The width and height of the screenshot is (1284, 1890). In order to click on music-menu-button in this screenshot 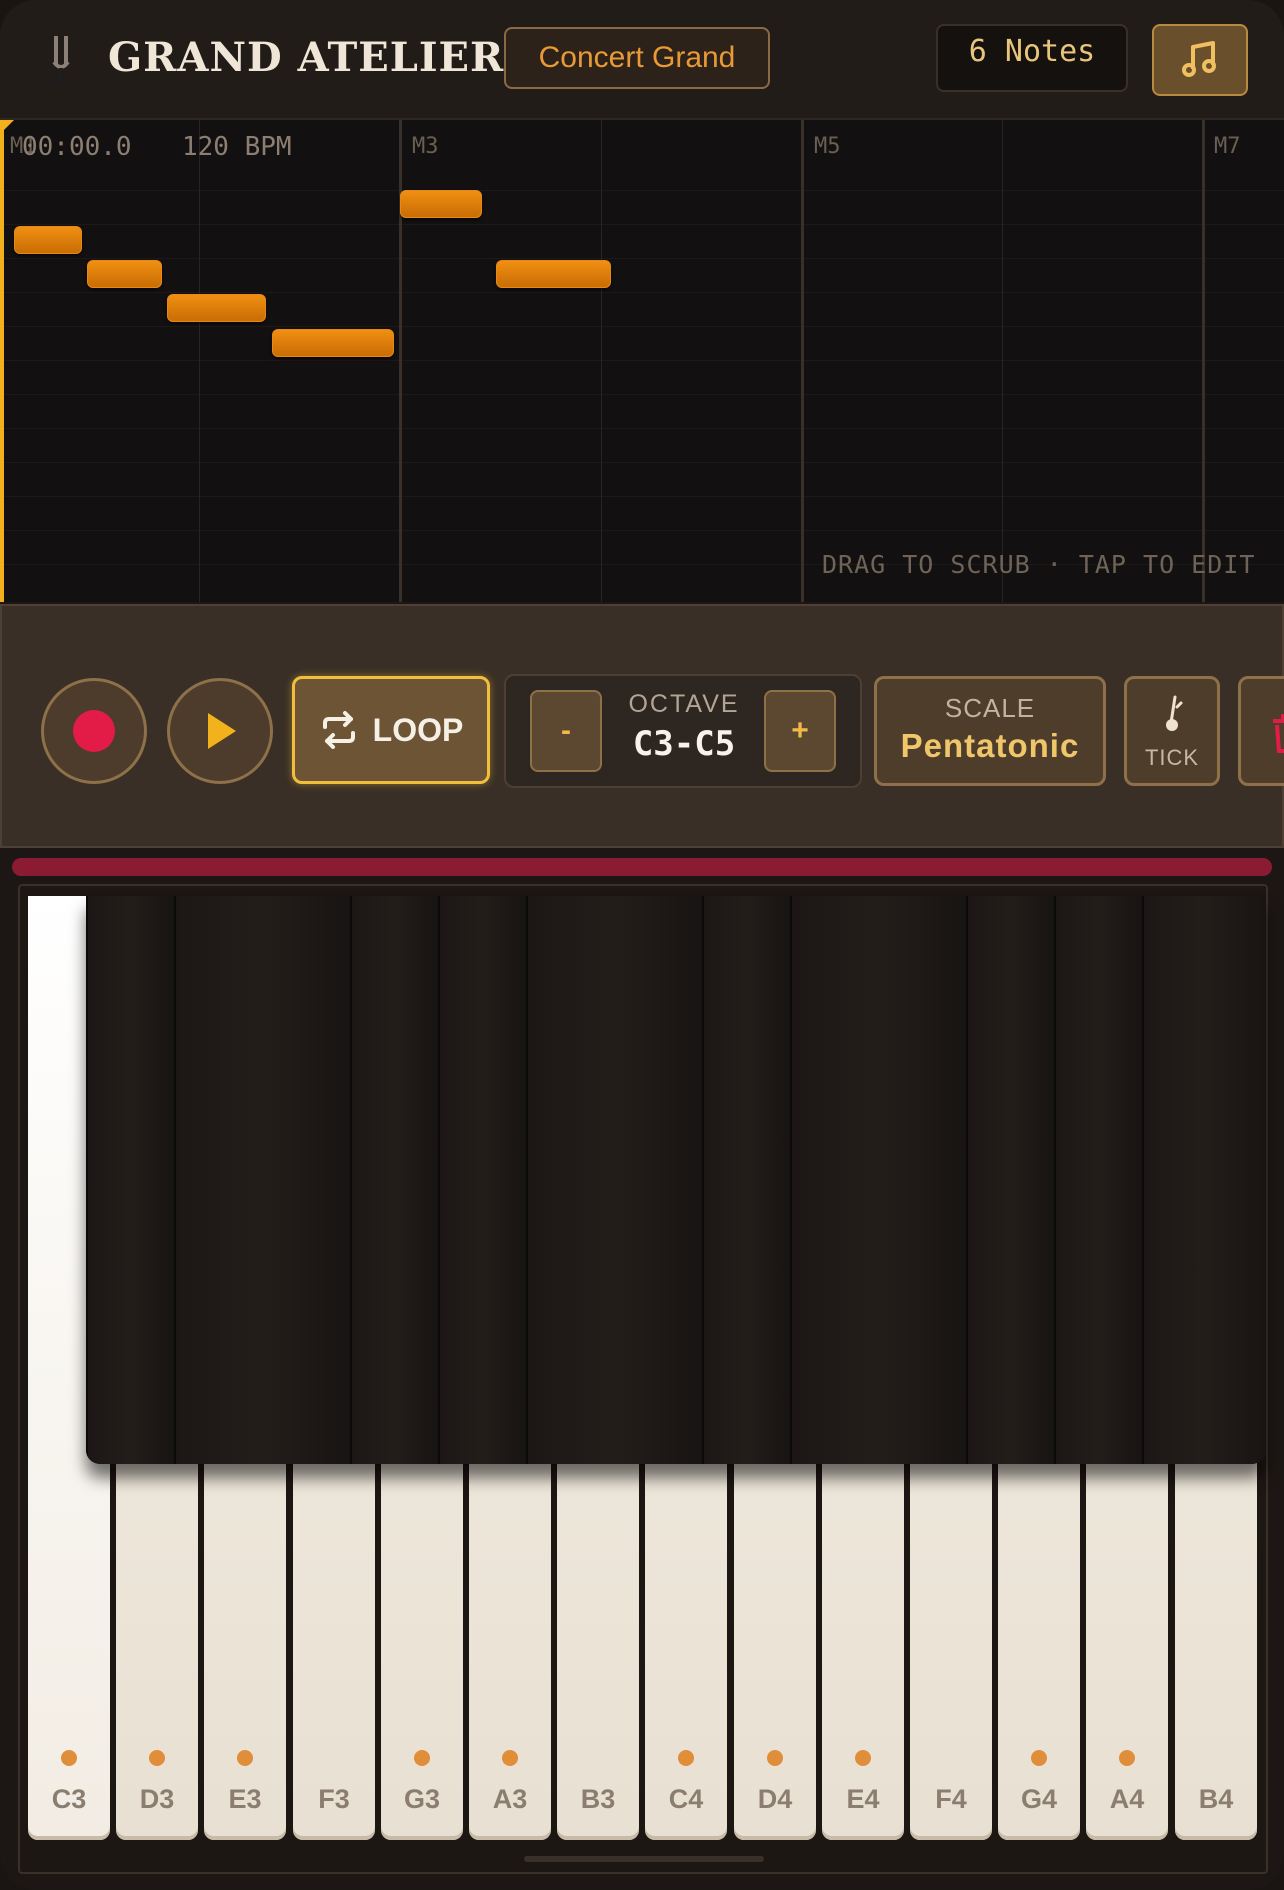, I will do `click(1200, 60)`.